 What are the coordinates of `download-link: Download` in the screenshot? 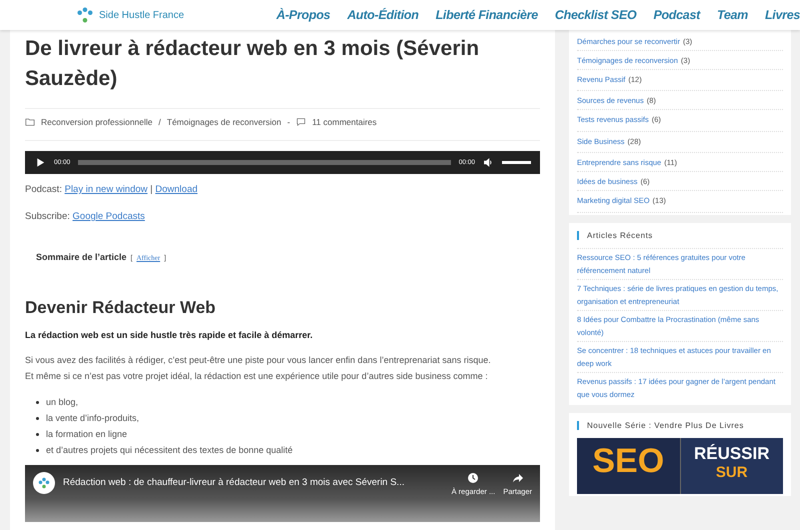 It's located at (176, 189).